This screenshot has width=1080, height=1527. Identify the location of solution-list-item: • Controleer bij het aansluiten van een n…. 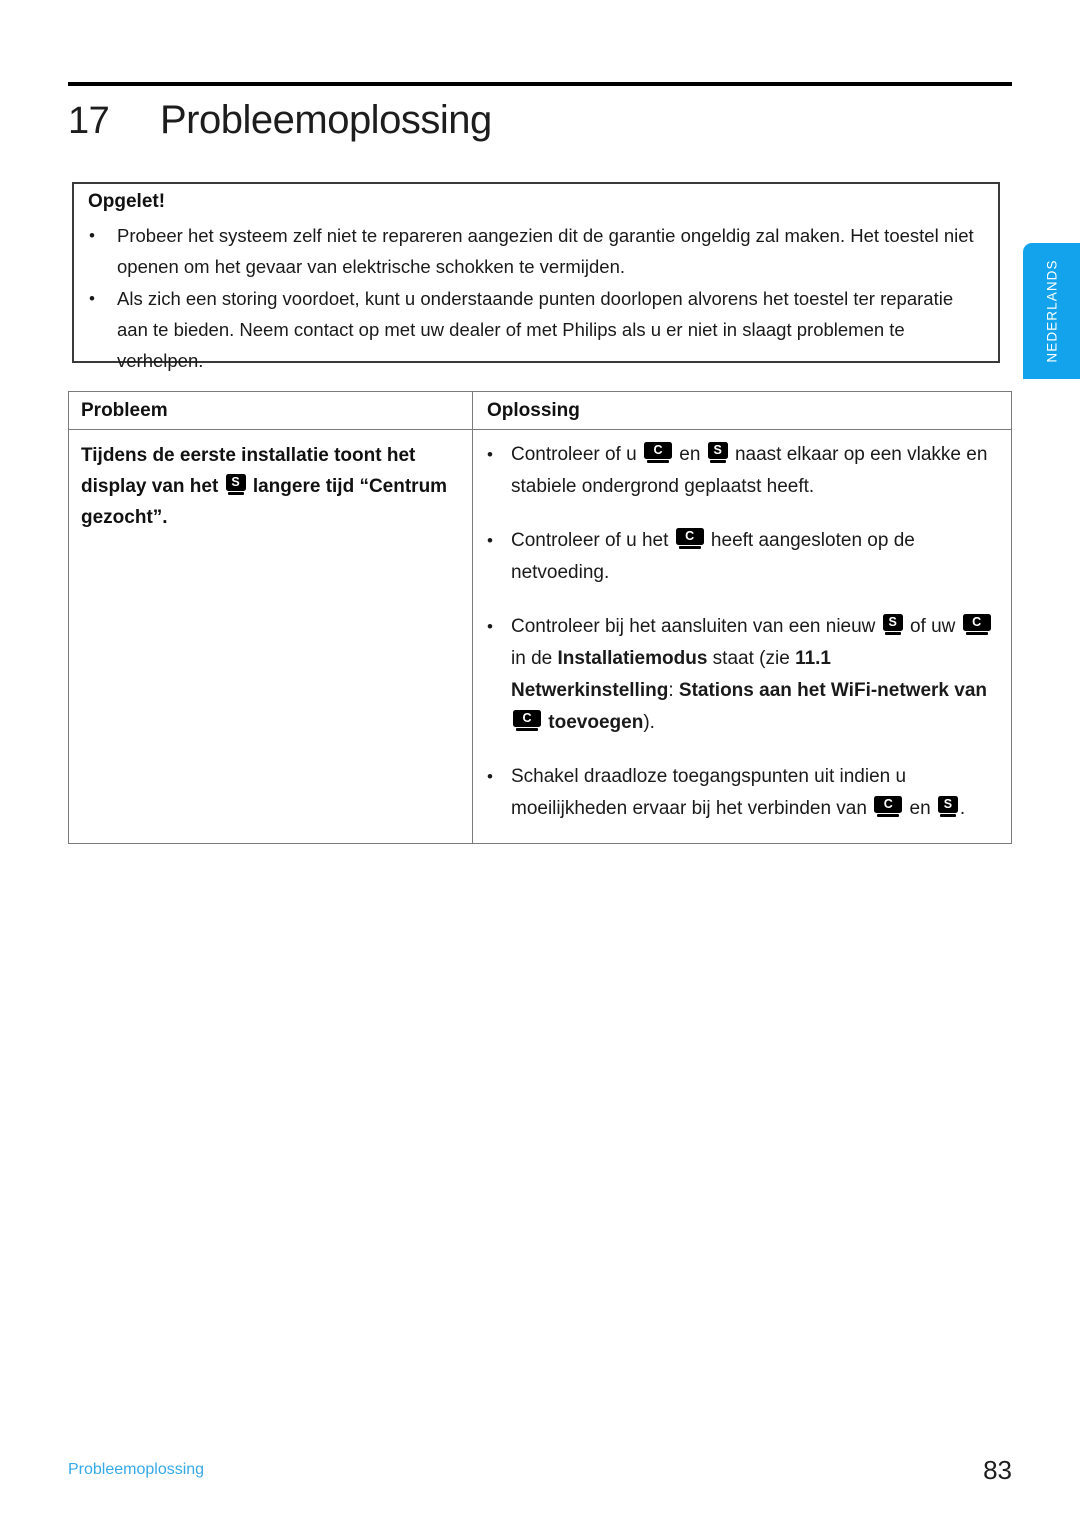
(742, 675).